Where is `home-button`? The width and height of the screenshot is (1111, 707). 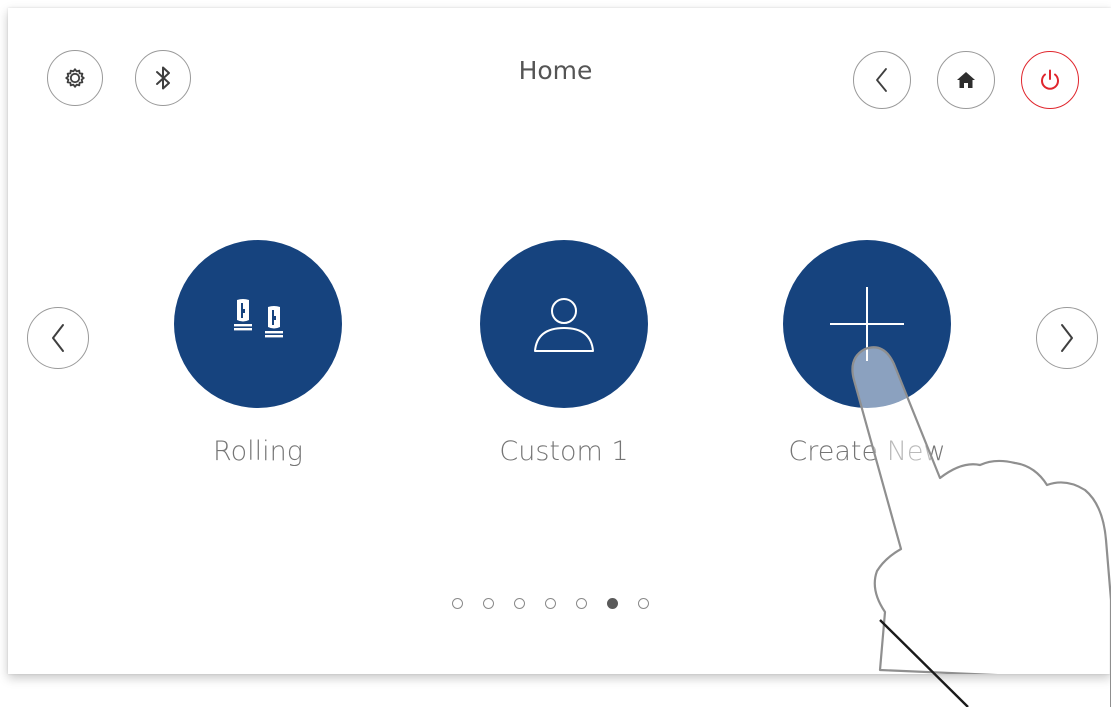
home-button is located at coordinates (966, 80).